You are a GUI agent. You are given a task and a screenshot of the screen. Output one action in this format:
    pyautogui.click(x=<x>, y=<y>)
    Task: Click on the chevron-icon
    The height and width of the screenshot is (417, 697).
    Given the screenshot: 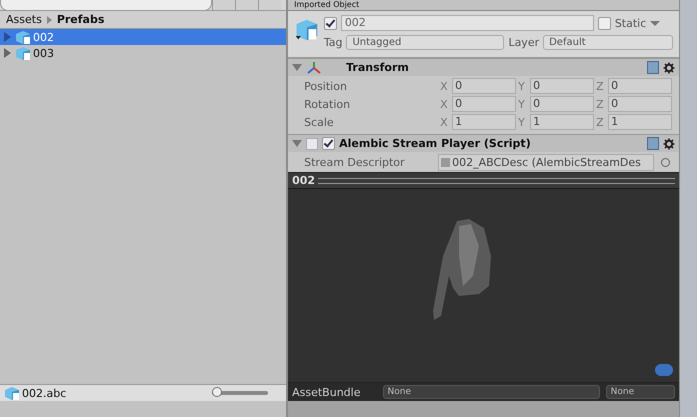 What is the action you would take?
    pyautogui.click(x=49, y=20)
    